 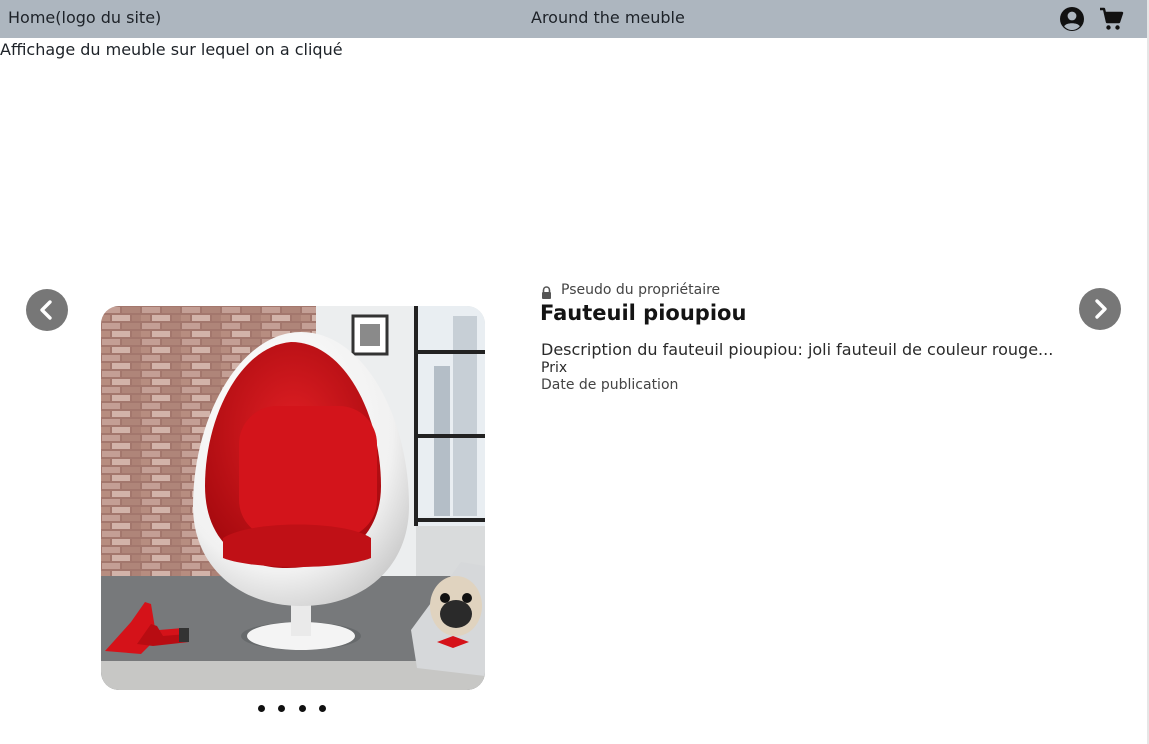 I want to click on owner-pseudo: Pseudo du propriétaire, so click(x=640, y=290).